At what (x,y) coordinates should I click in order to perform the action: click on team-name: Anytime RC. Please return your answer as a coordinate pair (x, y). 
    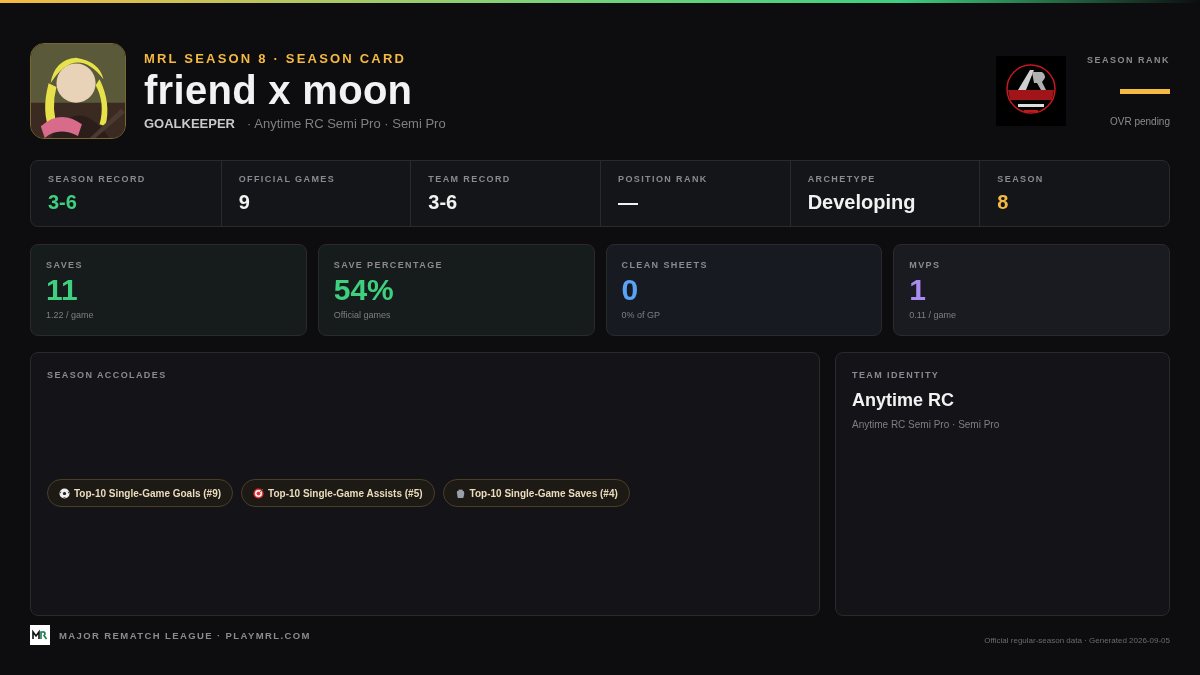
    Looking at the image, I should click on (903, 400).